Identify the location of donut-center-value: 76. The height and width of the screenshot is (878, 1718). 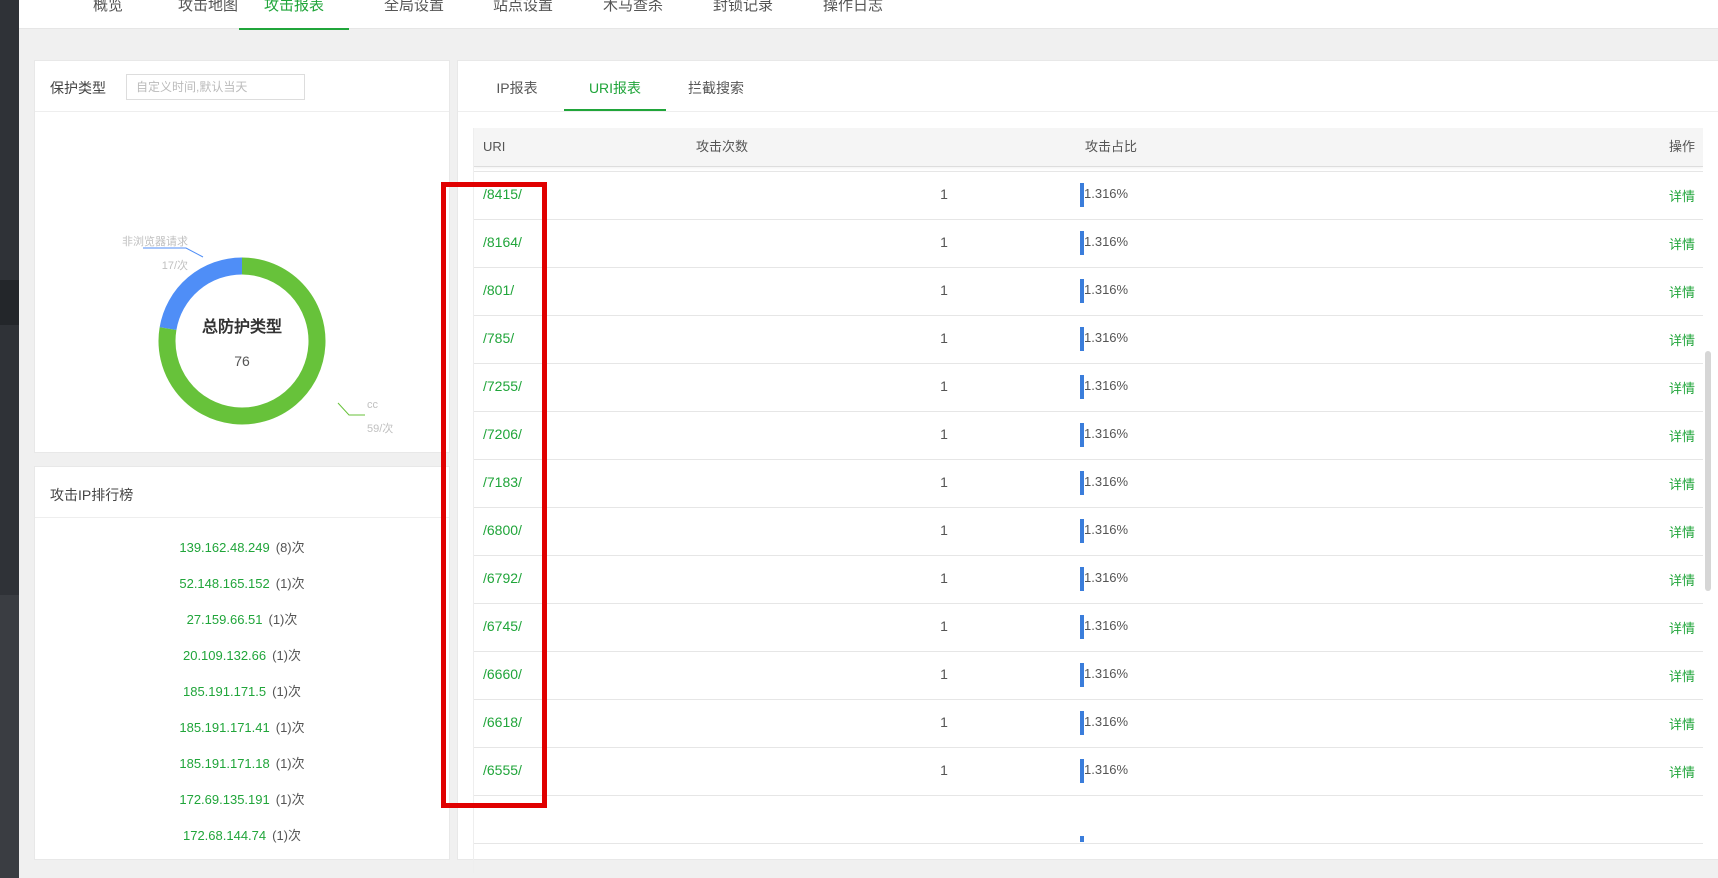
(242, 361).